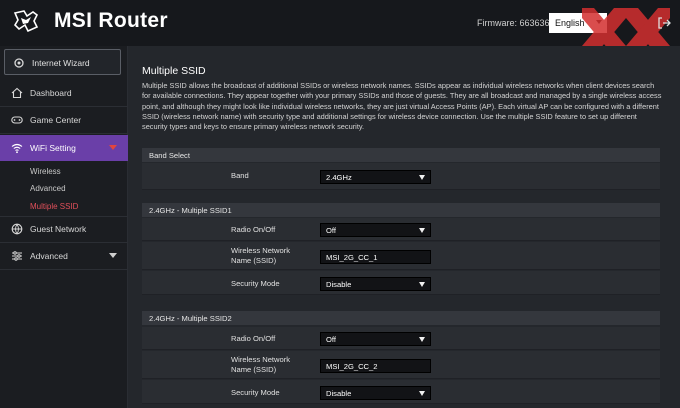 The width and height of the screenshot is (680, 408). Describe the element at coordinates (664, 23) in the screenshot. I see `logout-icon` at that location.